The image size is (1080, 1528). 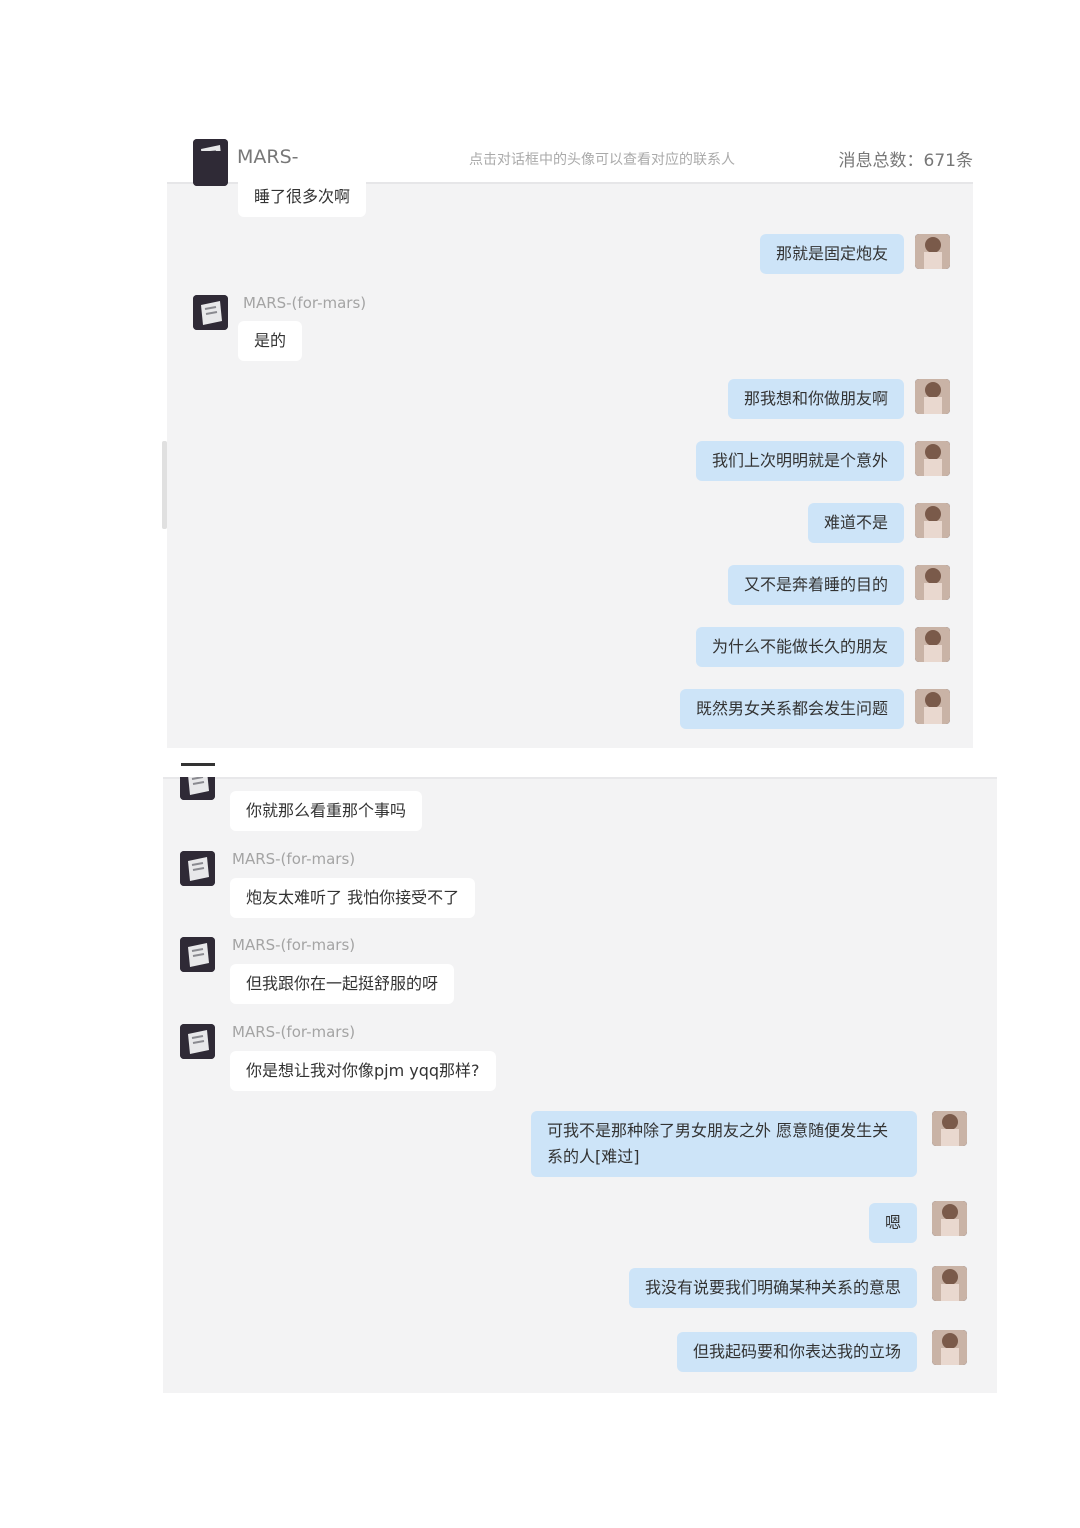 I want to click on message-bubble: 但我起码要和你表达我的立场, so click(x=796, y=1352).